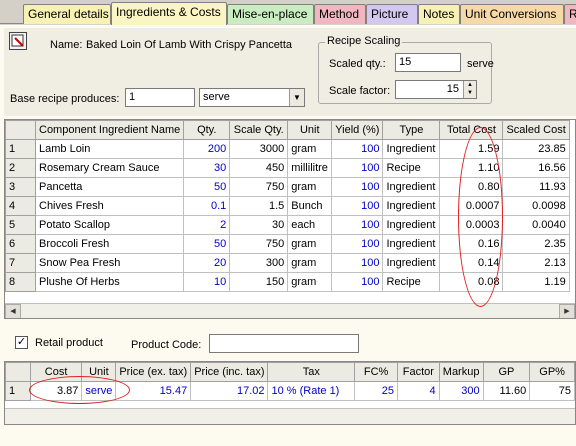 This screenshot has height=446, width=576. I want to click on chevron-down-icon: ▼, so click(296, 97).